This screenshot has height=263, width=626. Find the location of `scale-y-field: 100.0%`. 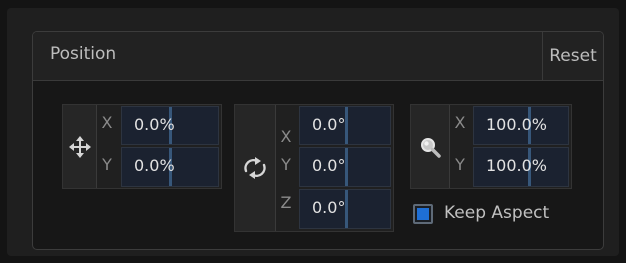

scale-y-field: 100.0% is located at coordinates (521, 167).